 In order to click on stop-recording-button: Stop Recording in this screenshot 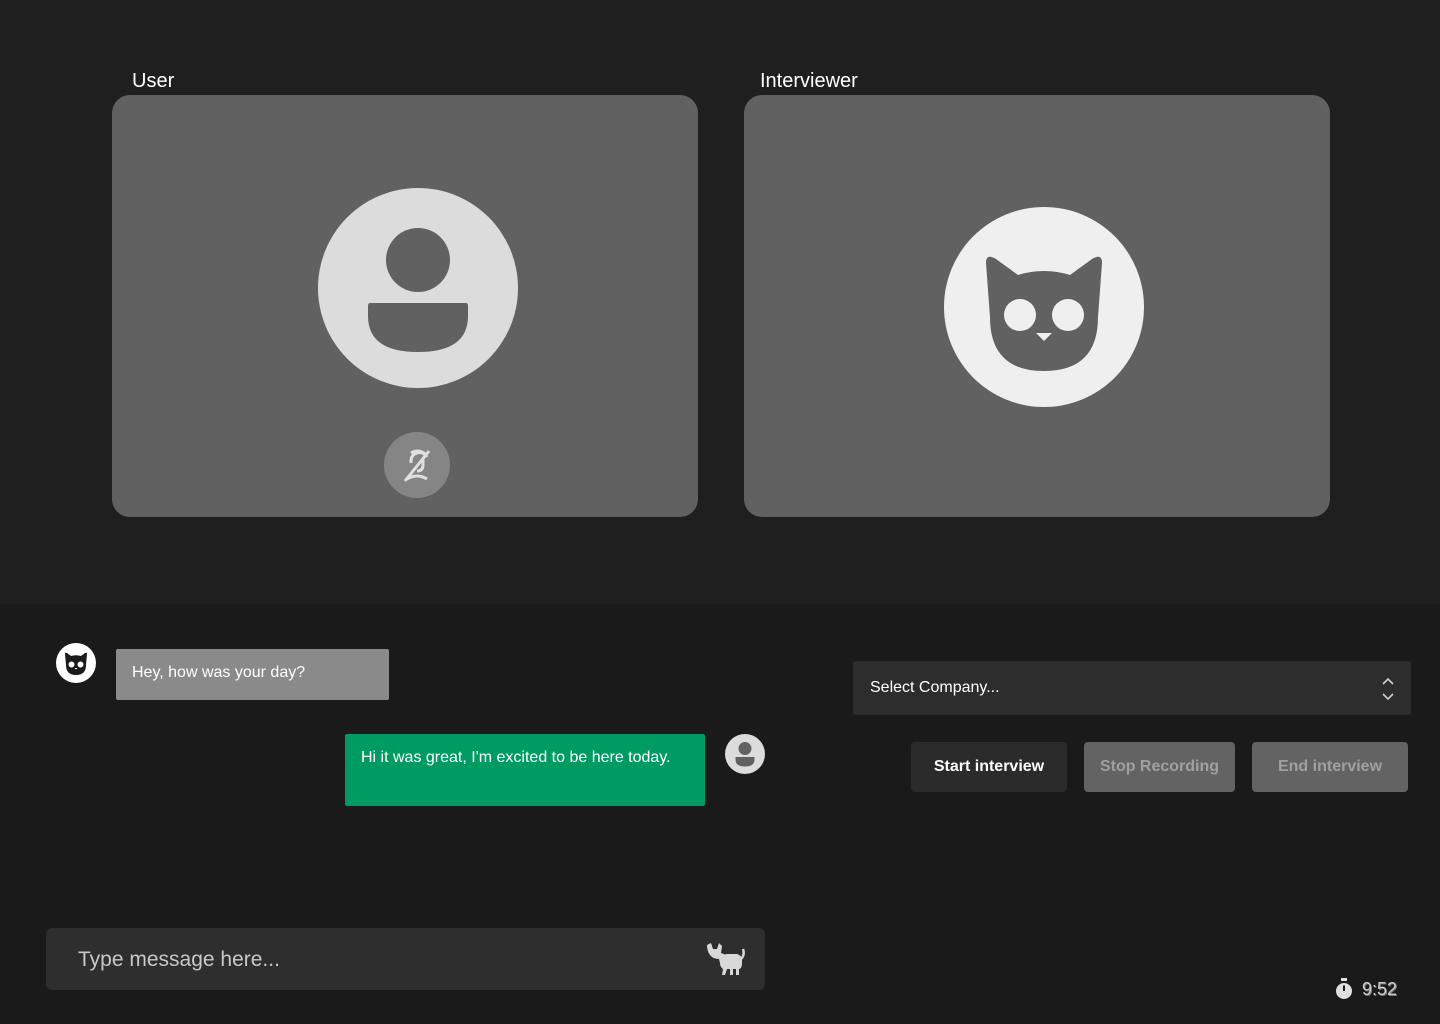, I will do `click(1159, 767)`.